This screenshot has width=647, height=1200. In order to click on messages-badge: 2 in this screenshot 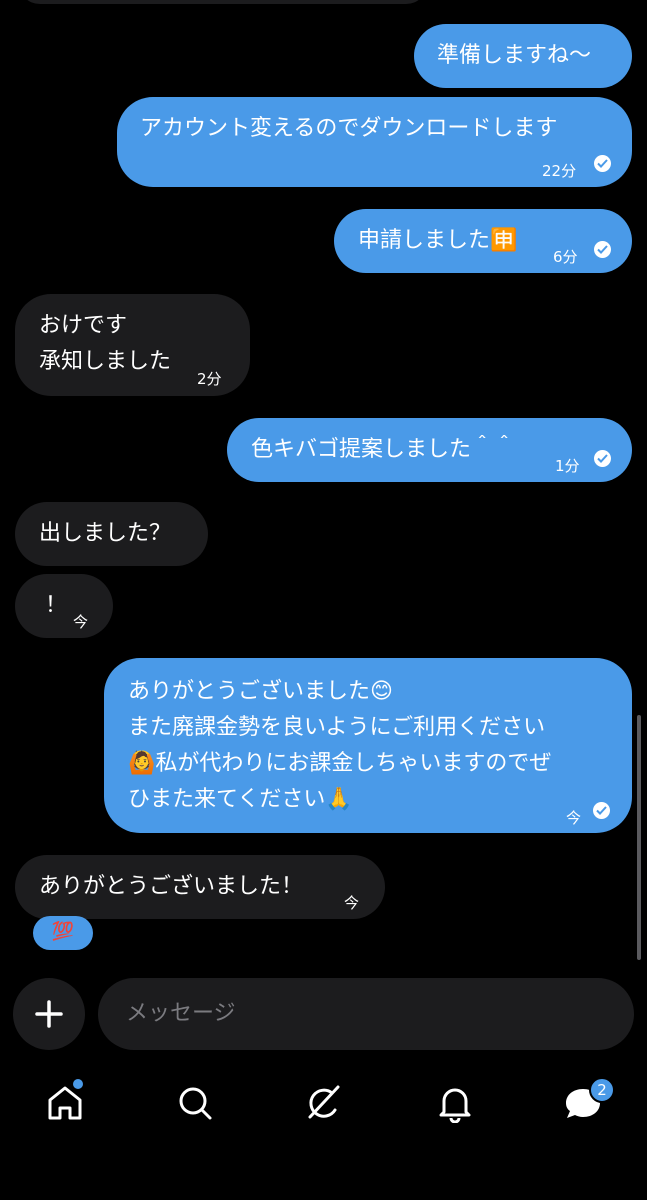, I will do `click(602, 1090)`.